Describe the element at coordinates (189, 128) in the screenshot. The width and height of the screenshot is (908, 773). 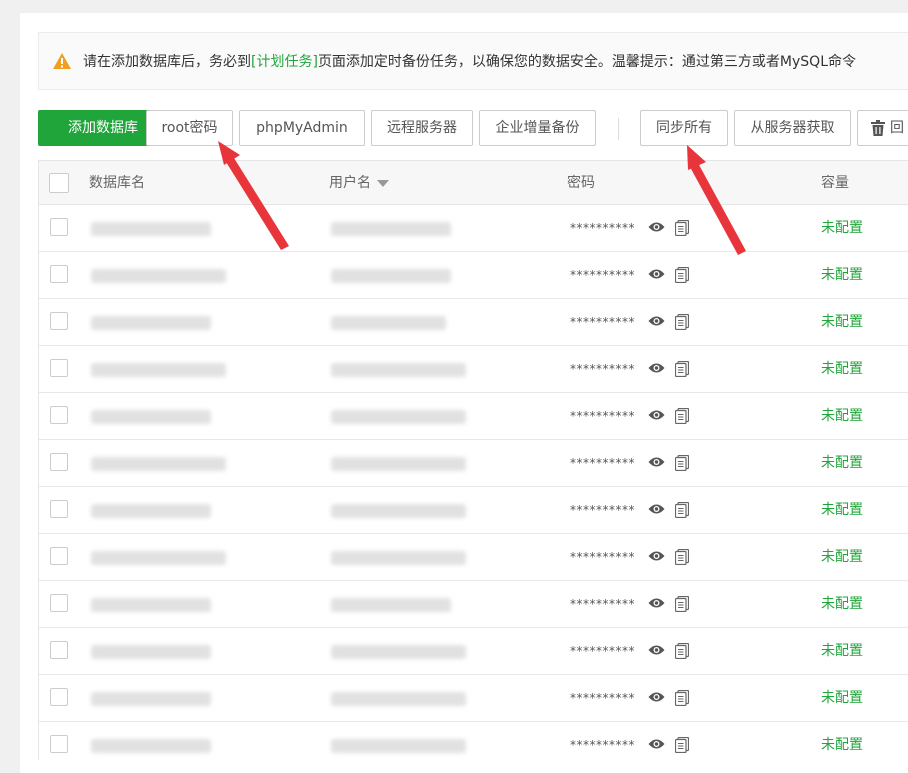
I see `root-password-button: root密码` at that location.